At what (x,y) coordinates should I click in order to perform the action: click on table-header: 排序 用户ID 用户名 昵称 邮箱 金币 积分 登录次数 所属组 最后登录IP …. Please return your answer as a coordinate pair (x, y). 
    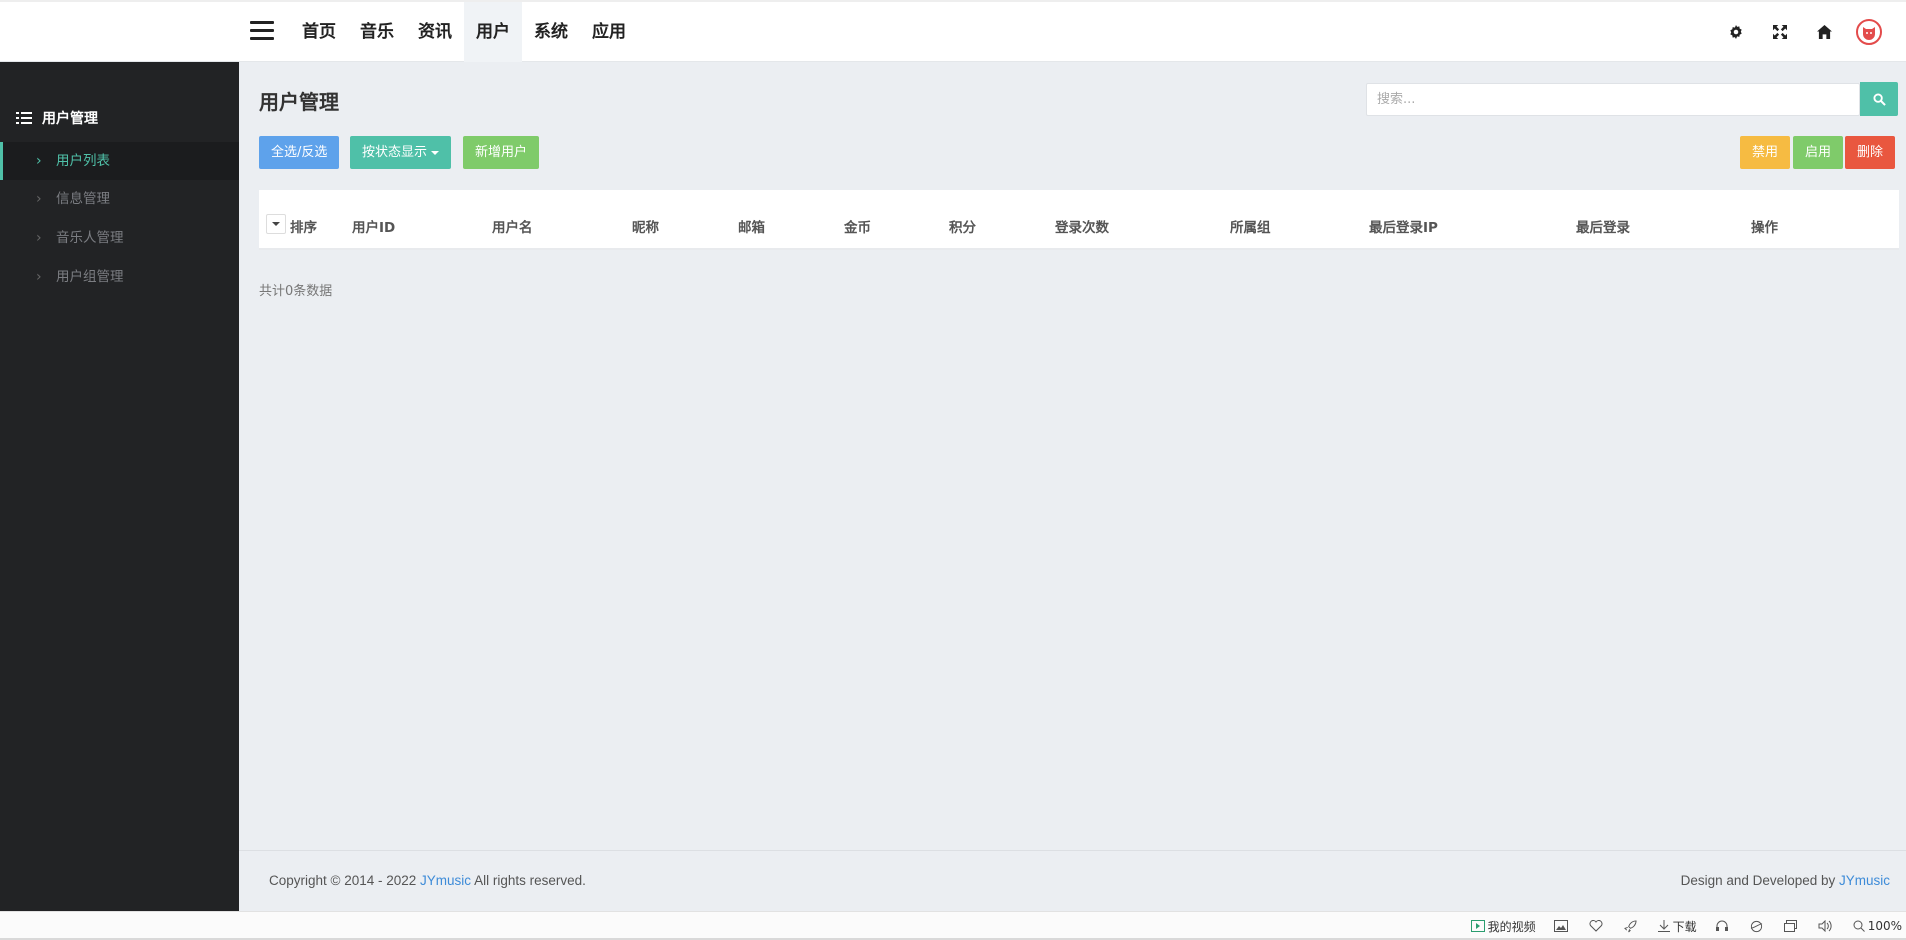
    Looking at the image, I should click on (1079, 220).